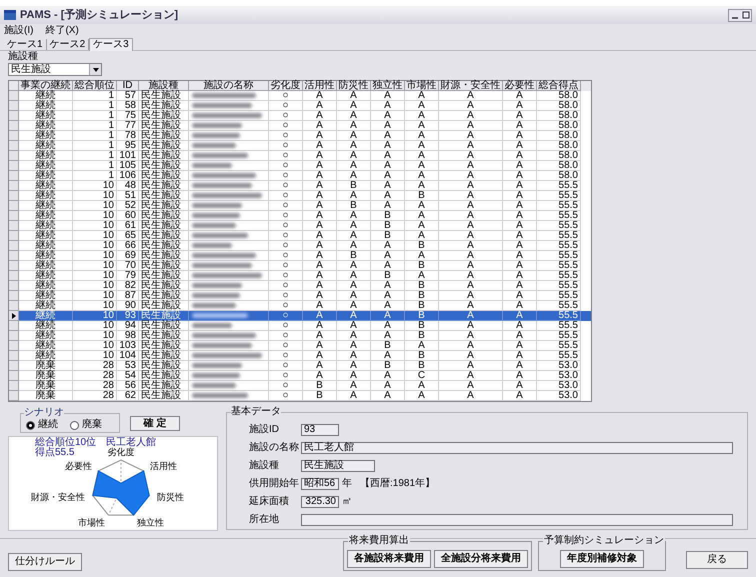  I want to click on table-row: 廃棄 28 56 民生施設 ○ B A A A A A 53.0, so click(300, 386).